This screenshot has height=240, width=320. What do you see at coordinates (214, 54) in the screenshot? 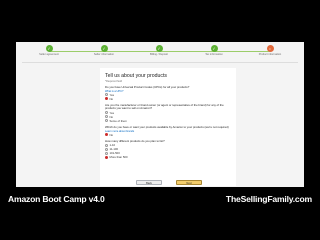
I see `step-label: Tax information` at bounding box center [214, 54].